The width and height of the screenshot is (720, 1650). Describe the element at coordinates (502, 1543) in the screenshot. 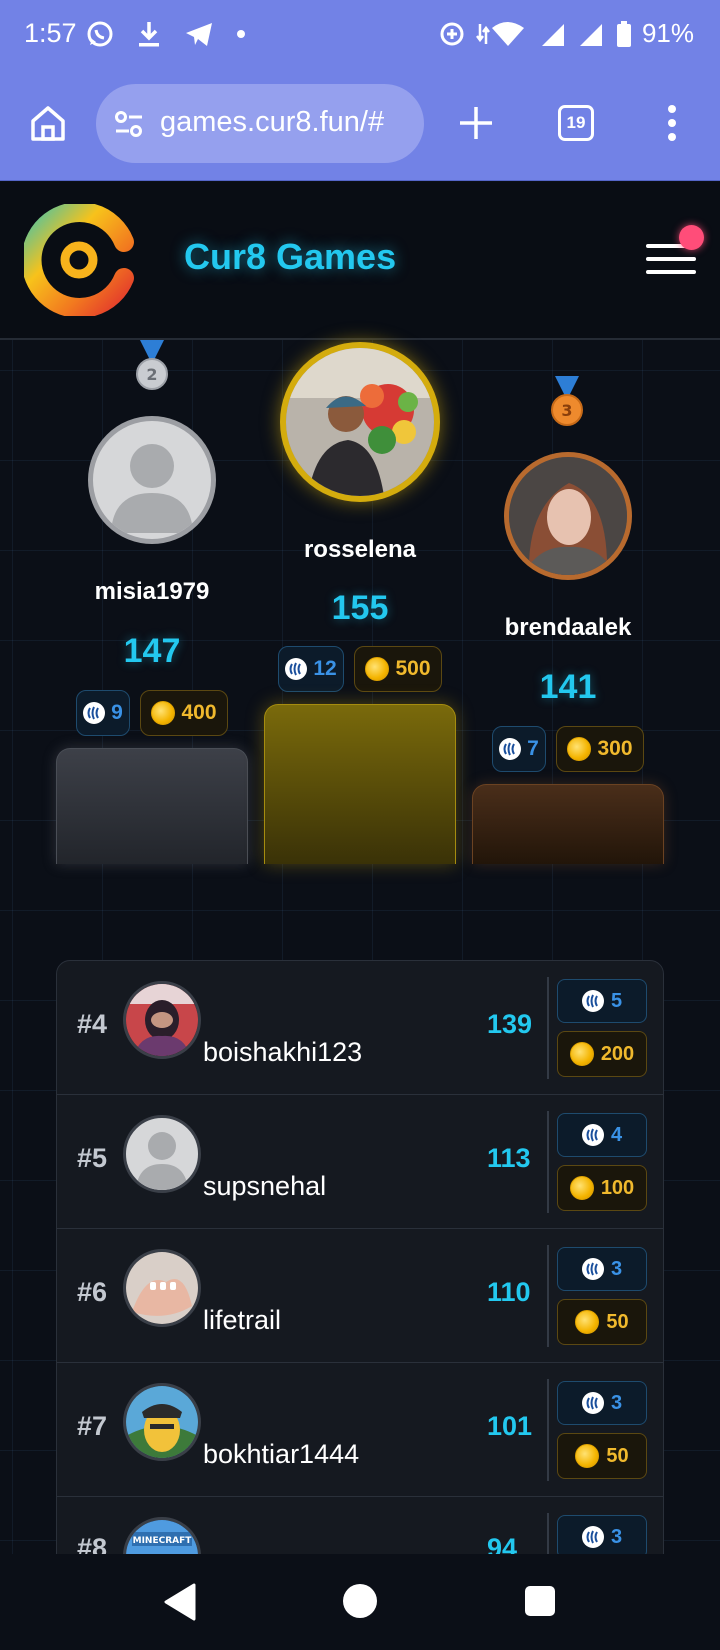

I see `score: 94` at that location.